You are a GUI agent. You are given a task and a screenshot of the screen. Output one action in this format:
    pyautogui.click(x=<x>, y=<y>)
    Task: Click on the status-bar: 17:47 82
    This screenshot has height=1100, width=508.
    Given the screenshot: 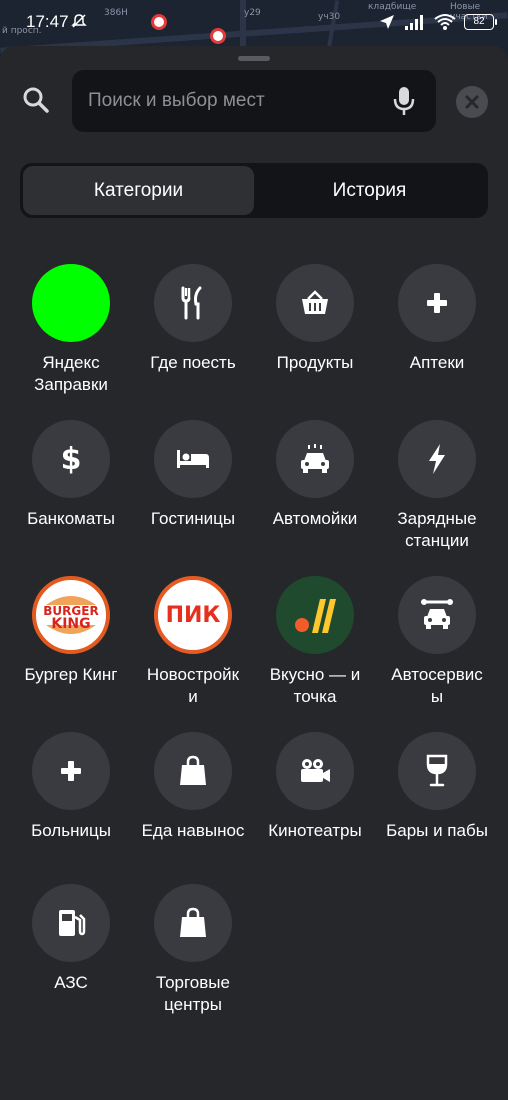 What is the action you would take?
    pyautogui.click(x=254, y=22)
    